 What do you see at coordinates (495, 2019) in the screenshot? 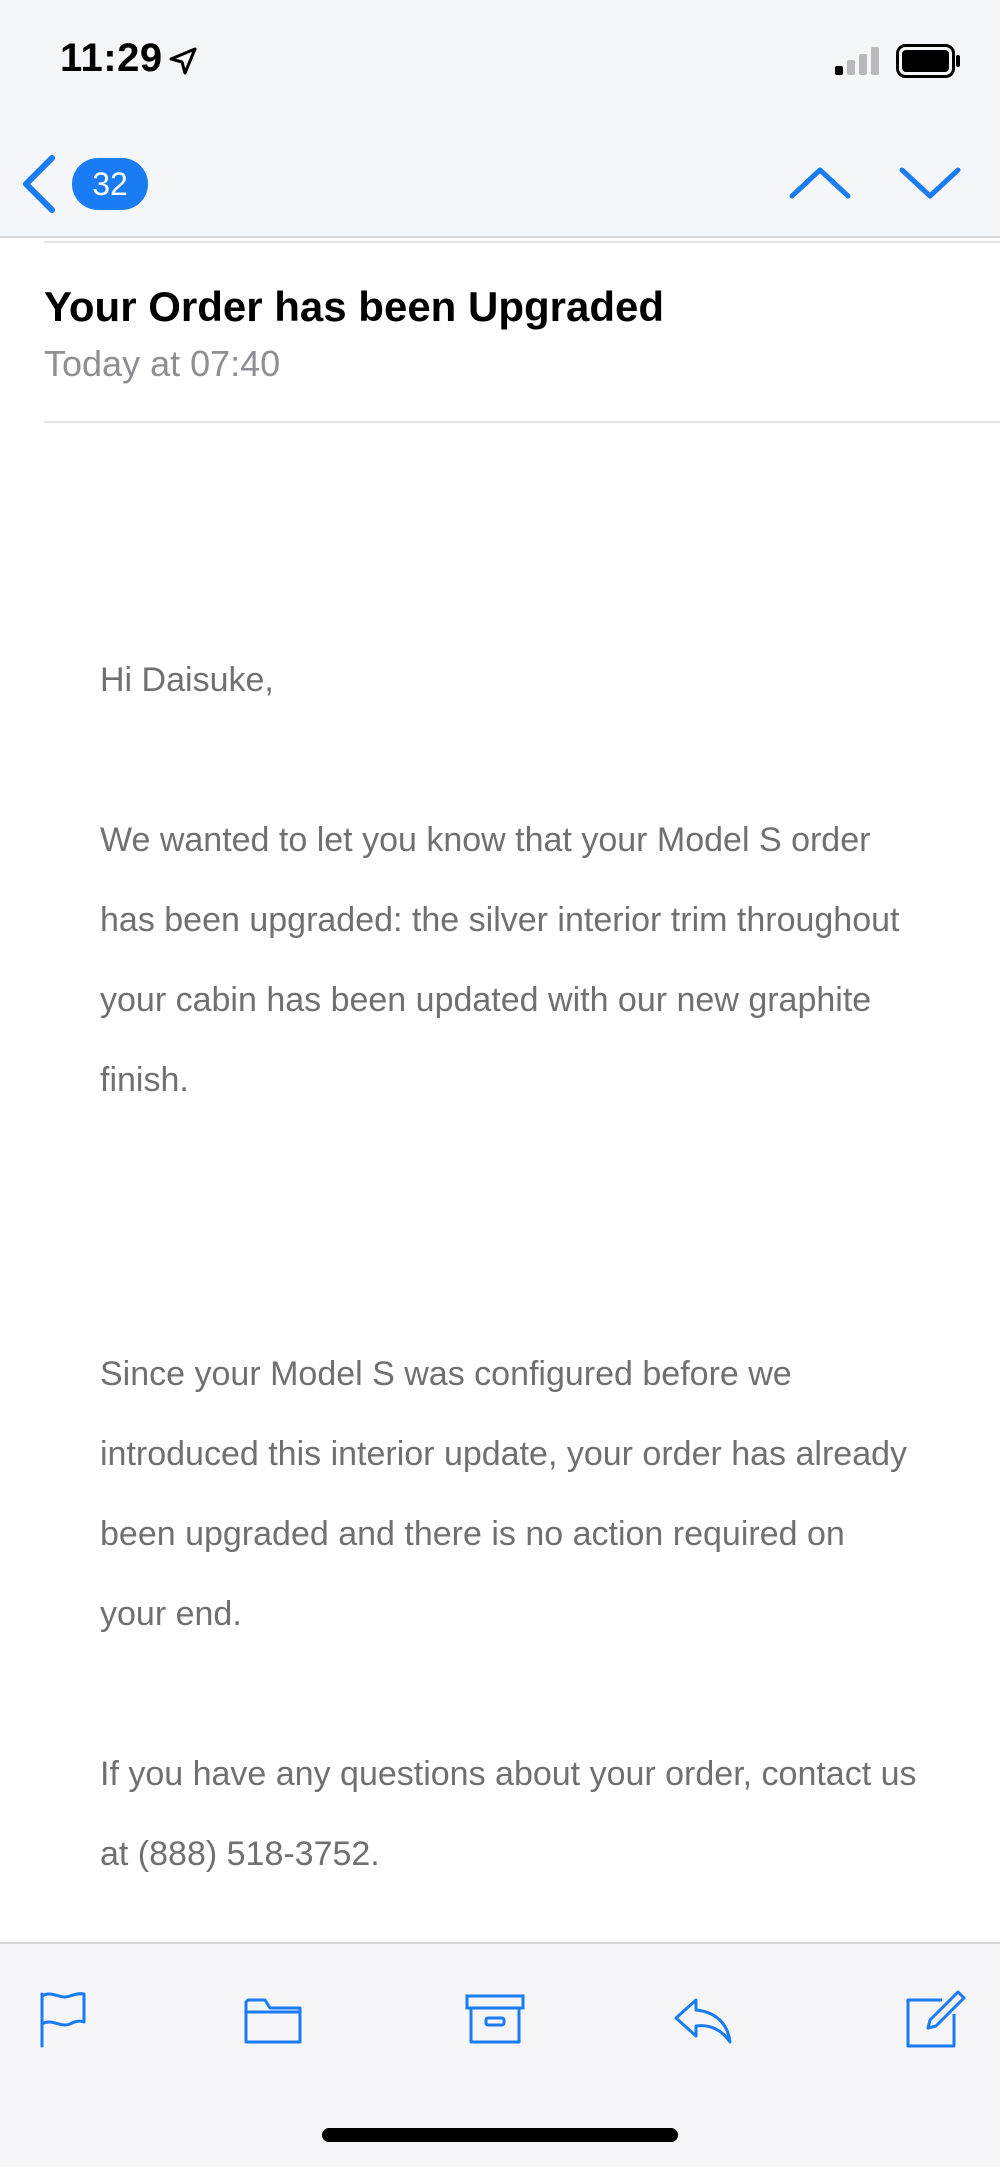
I see `archive-icon` at bounding box center [495, 2019].